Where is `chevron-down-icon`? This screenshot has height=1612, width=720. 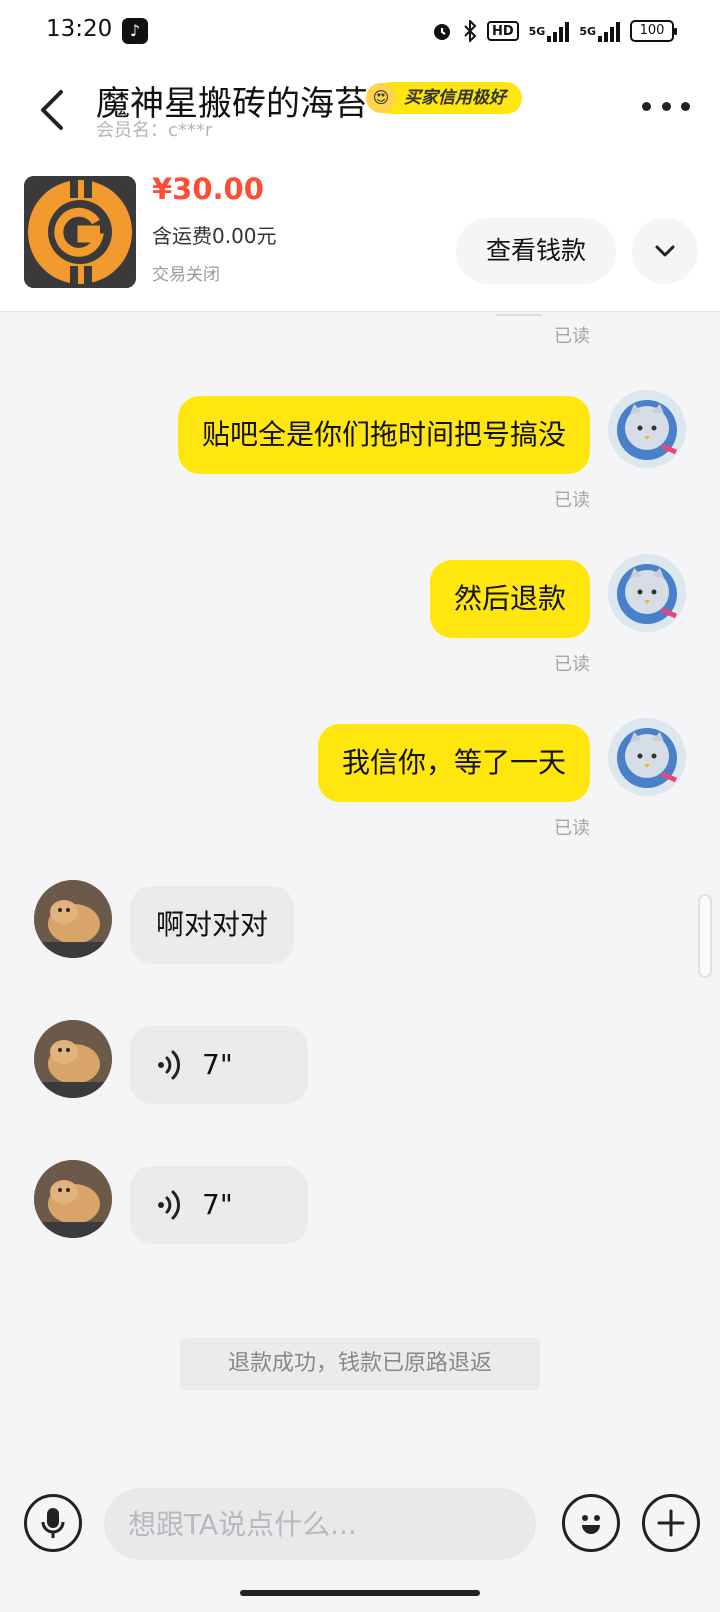
chevron-down-icon is located at coordinates (665, 251).